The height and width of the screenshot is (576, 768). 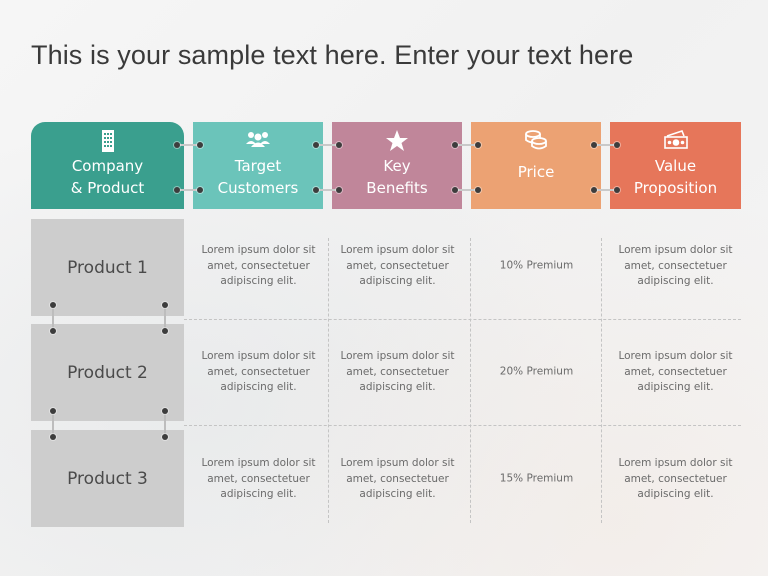 What do you see at coordinates (397, 188) in the screenshot?
I see `header-label-line2: Benefits` at bounding box center [397, 188].